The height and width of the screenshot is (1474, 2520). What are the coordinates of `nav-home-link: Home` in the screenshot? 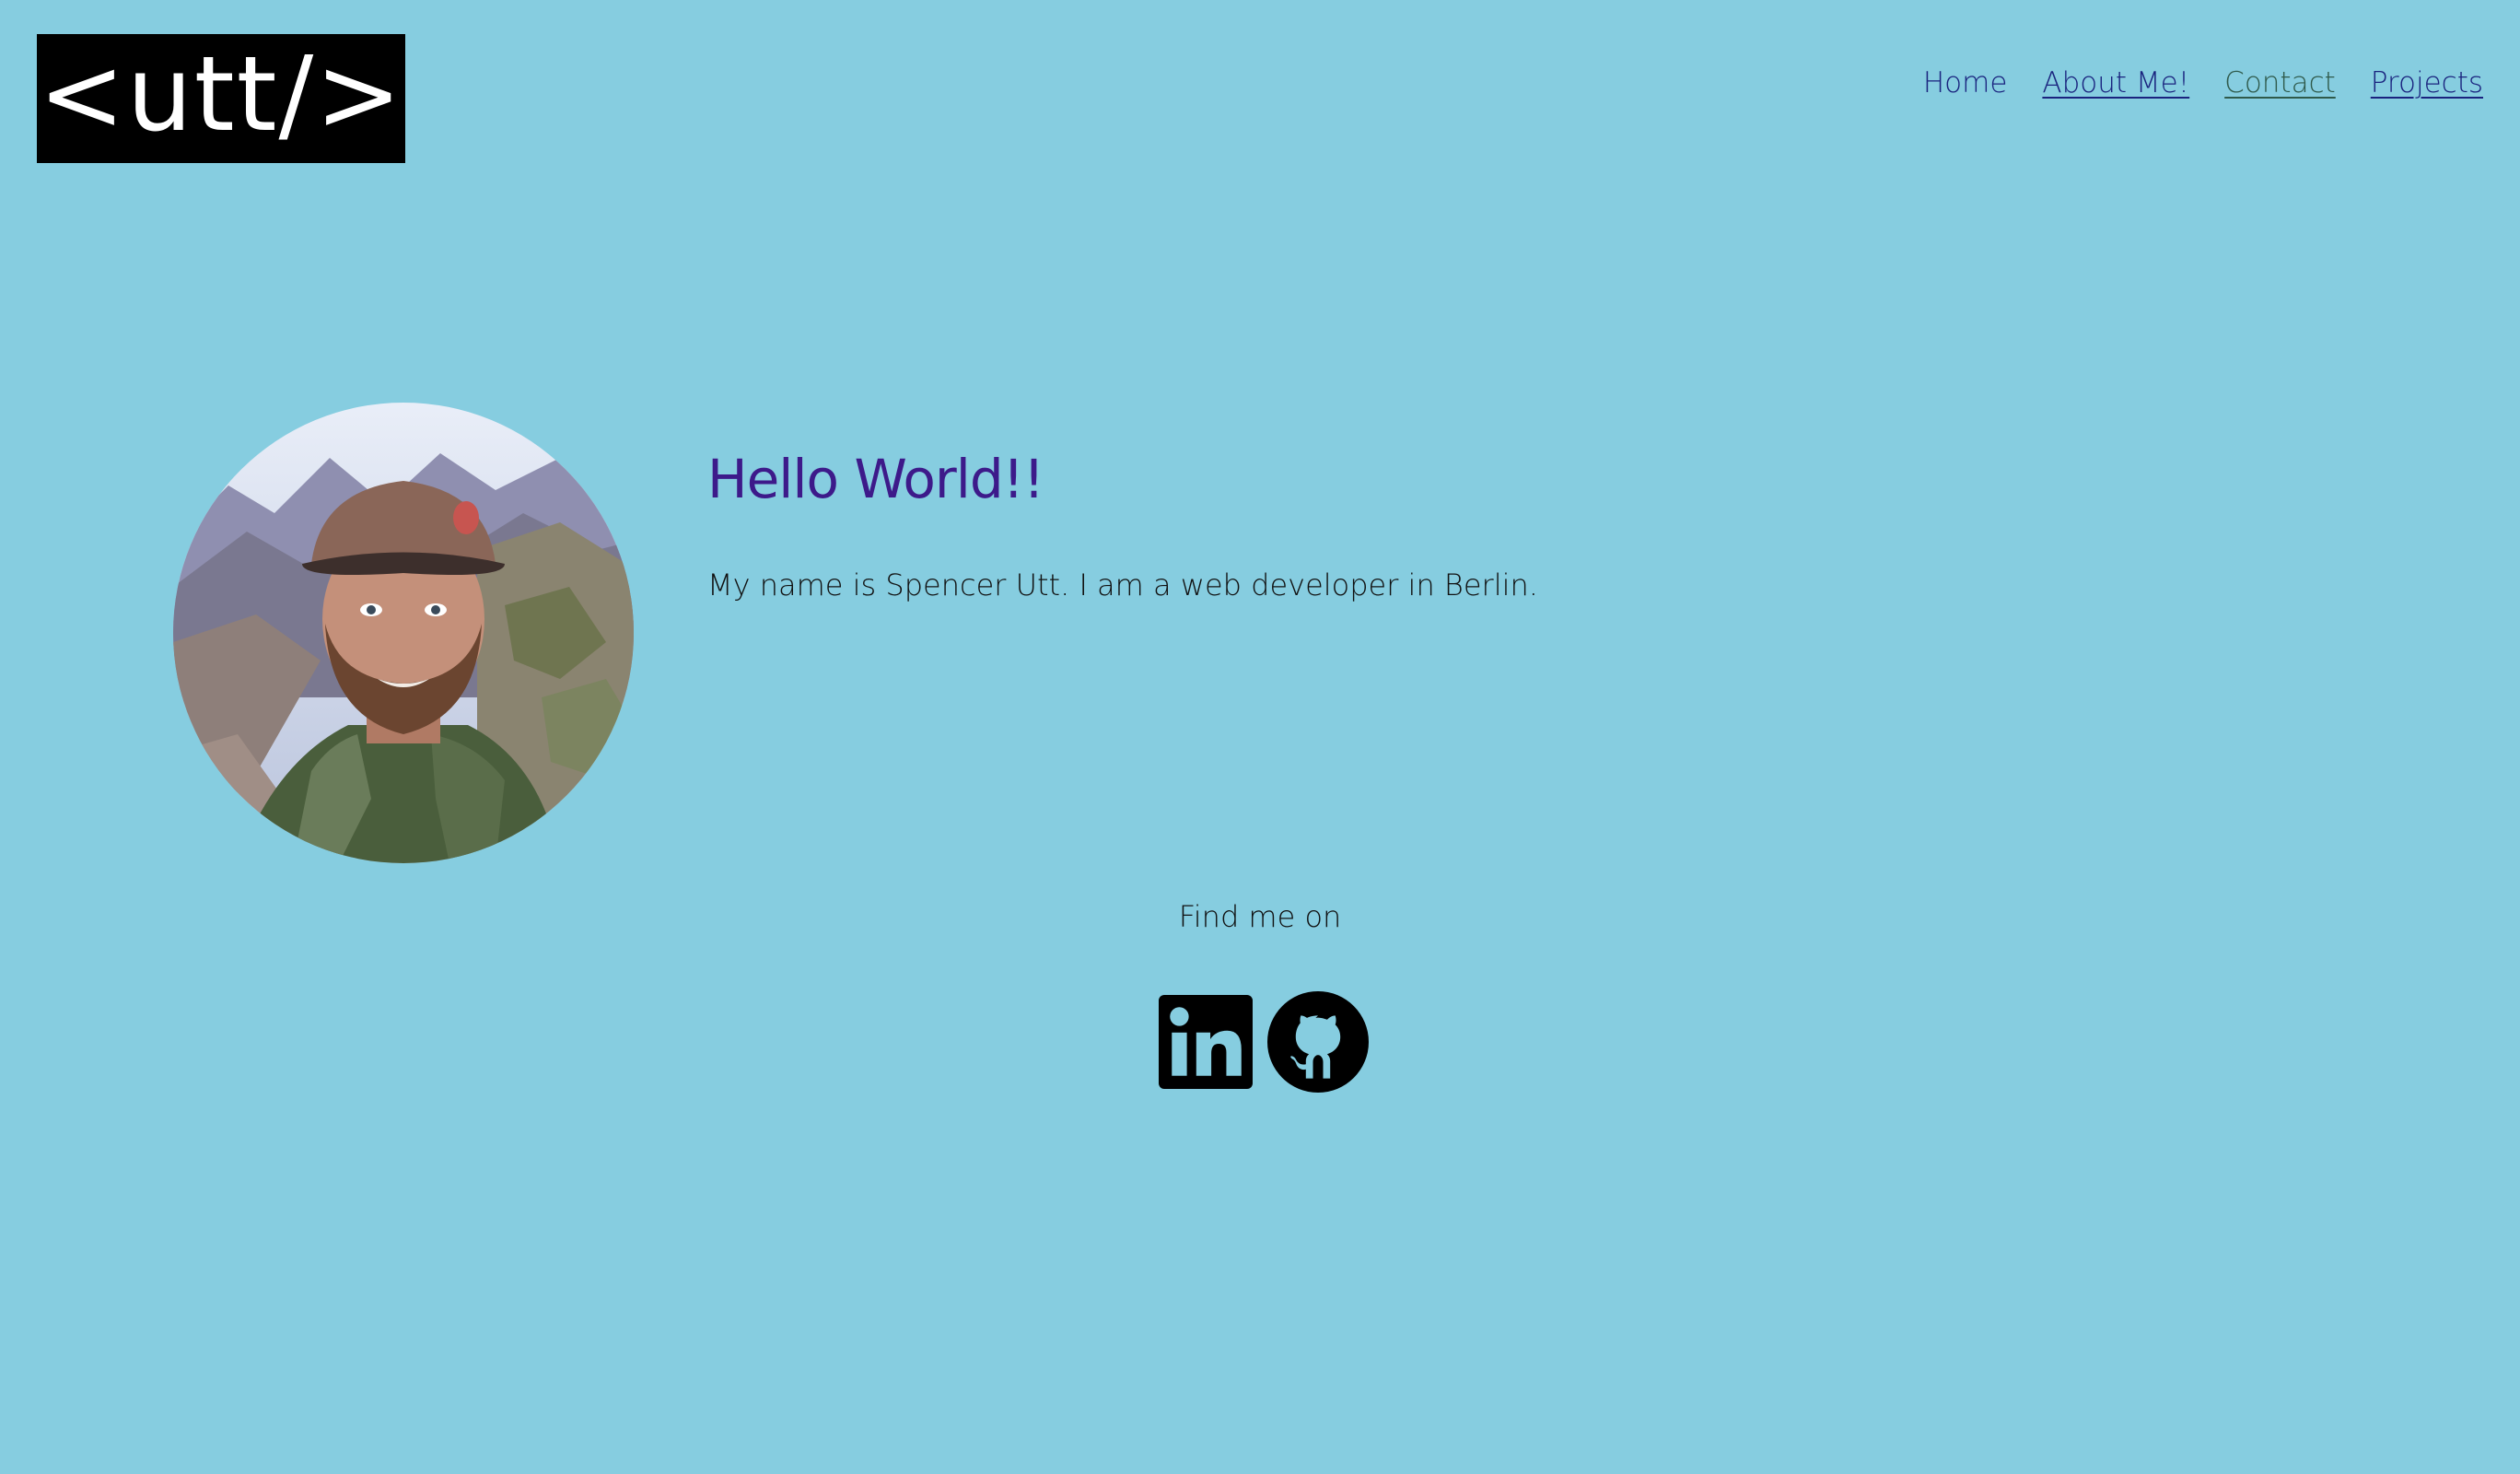 It's located at (1965, 82).